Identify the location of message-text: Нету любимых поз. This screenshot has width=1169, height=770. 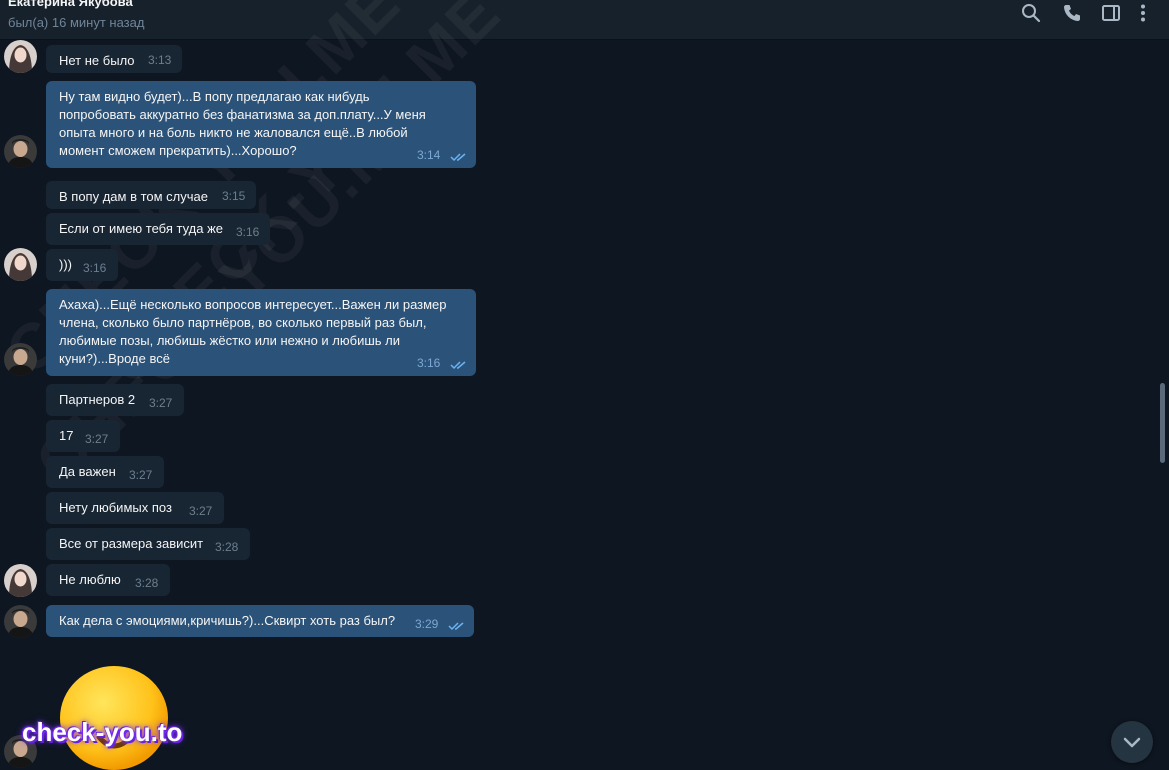
(115, 507).